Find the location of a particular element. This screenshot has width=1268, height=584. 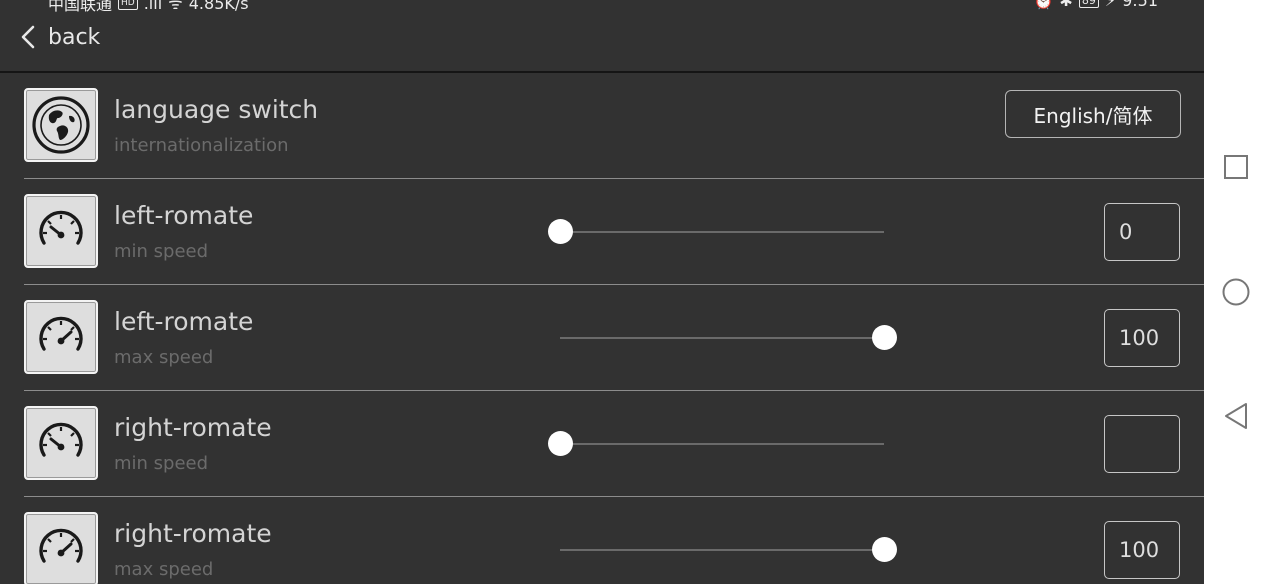

home-button is located at coordinates (1236, 292).